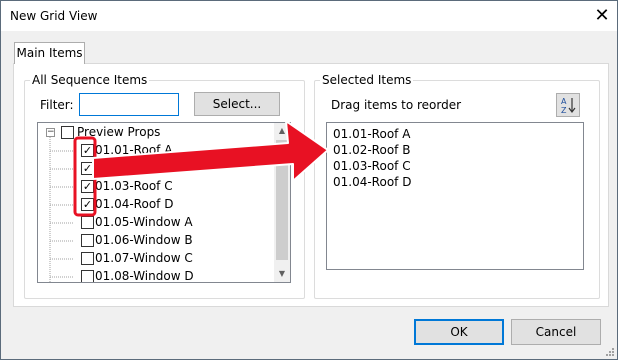 The height and width of the screenshot is (360, 618). I want to click on tree-node-item: ✓ 01.04-Roof D, so click(156, 205).